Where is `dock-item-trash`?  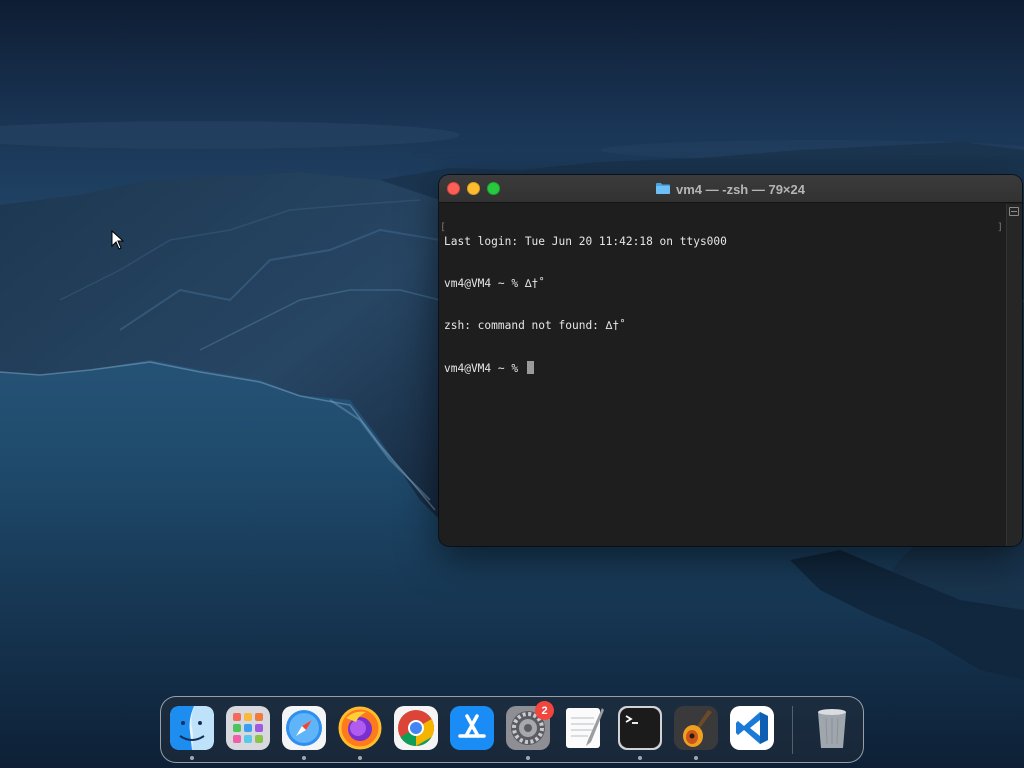 dock-item-trash is located at coordinates (832, 728).